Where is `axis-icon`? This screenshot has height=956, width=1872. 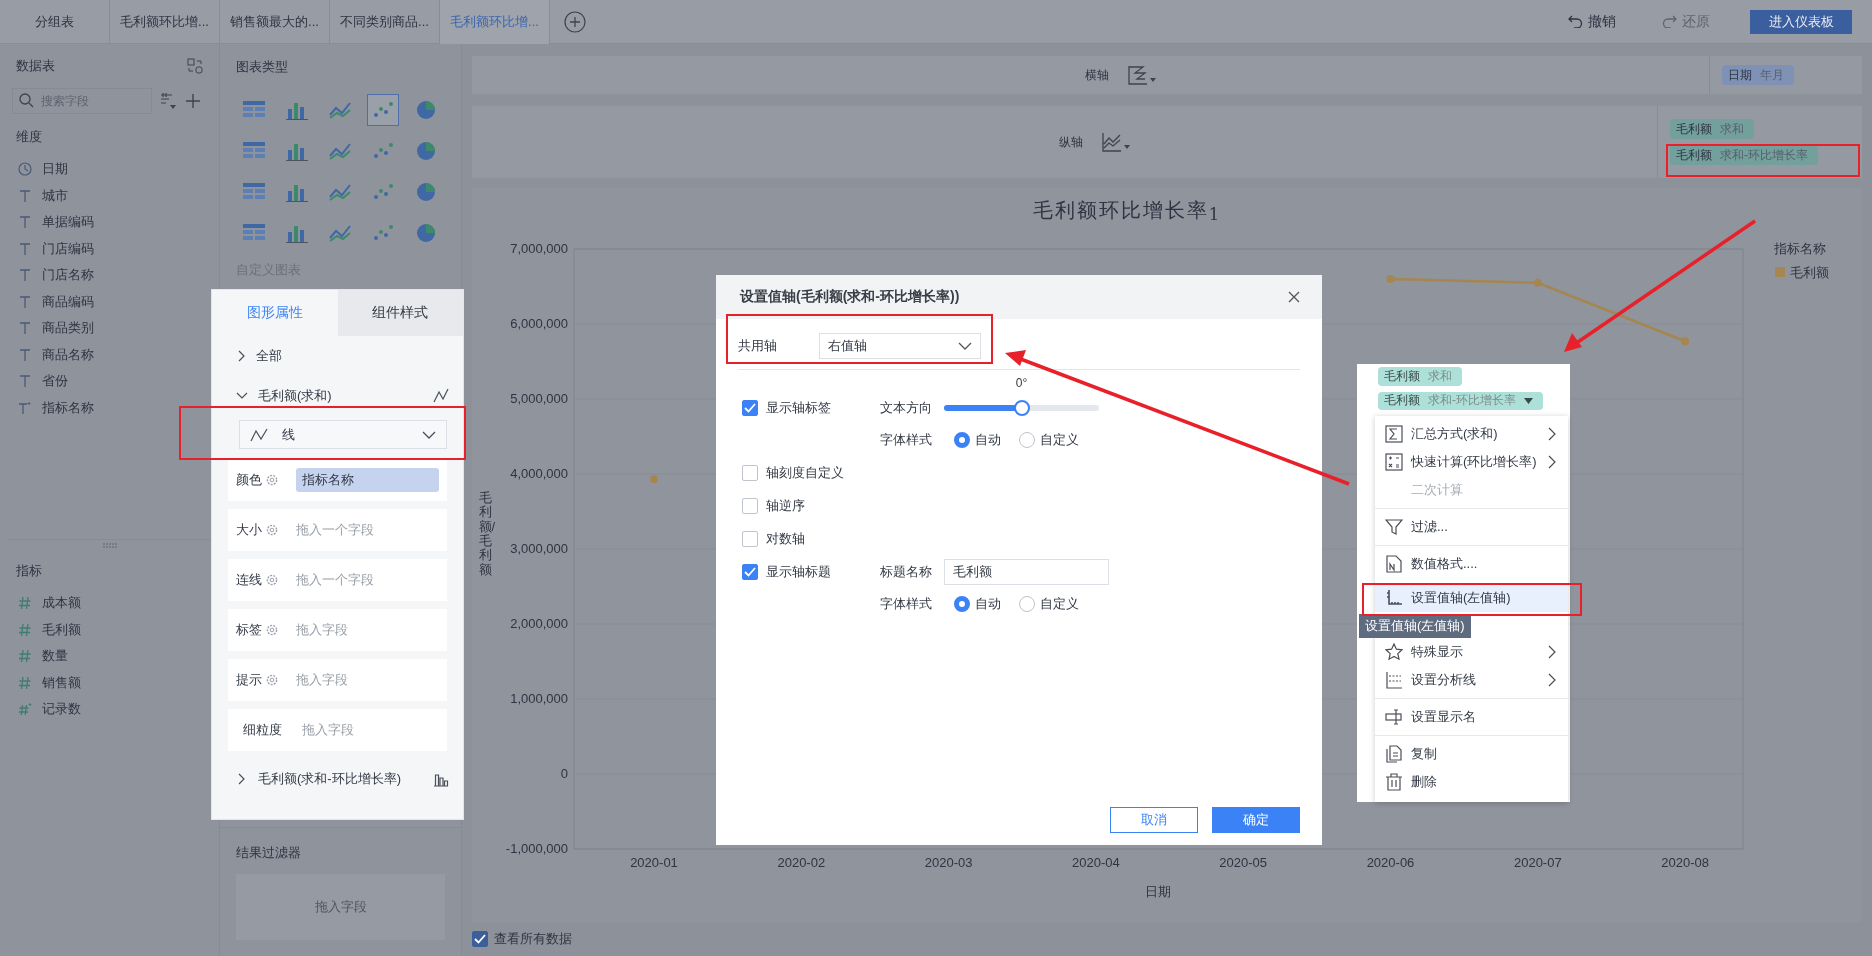 axis-icon is located at coordinates (1394, 598).